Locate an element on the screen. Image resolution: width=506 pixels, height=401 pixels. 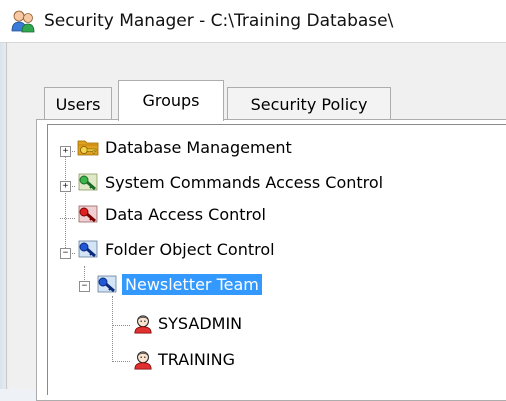
collapse-folder-object-control: − is located at coordinates (65, 253).